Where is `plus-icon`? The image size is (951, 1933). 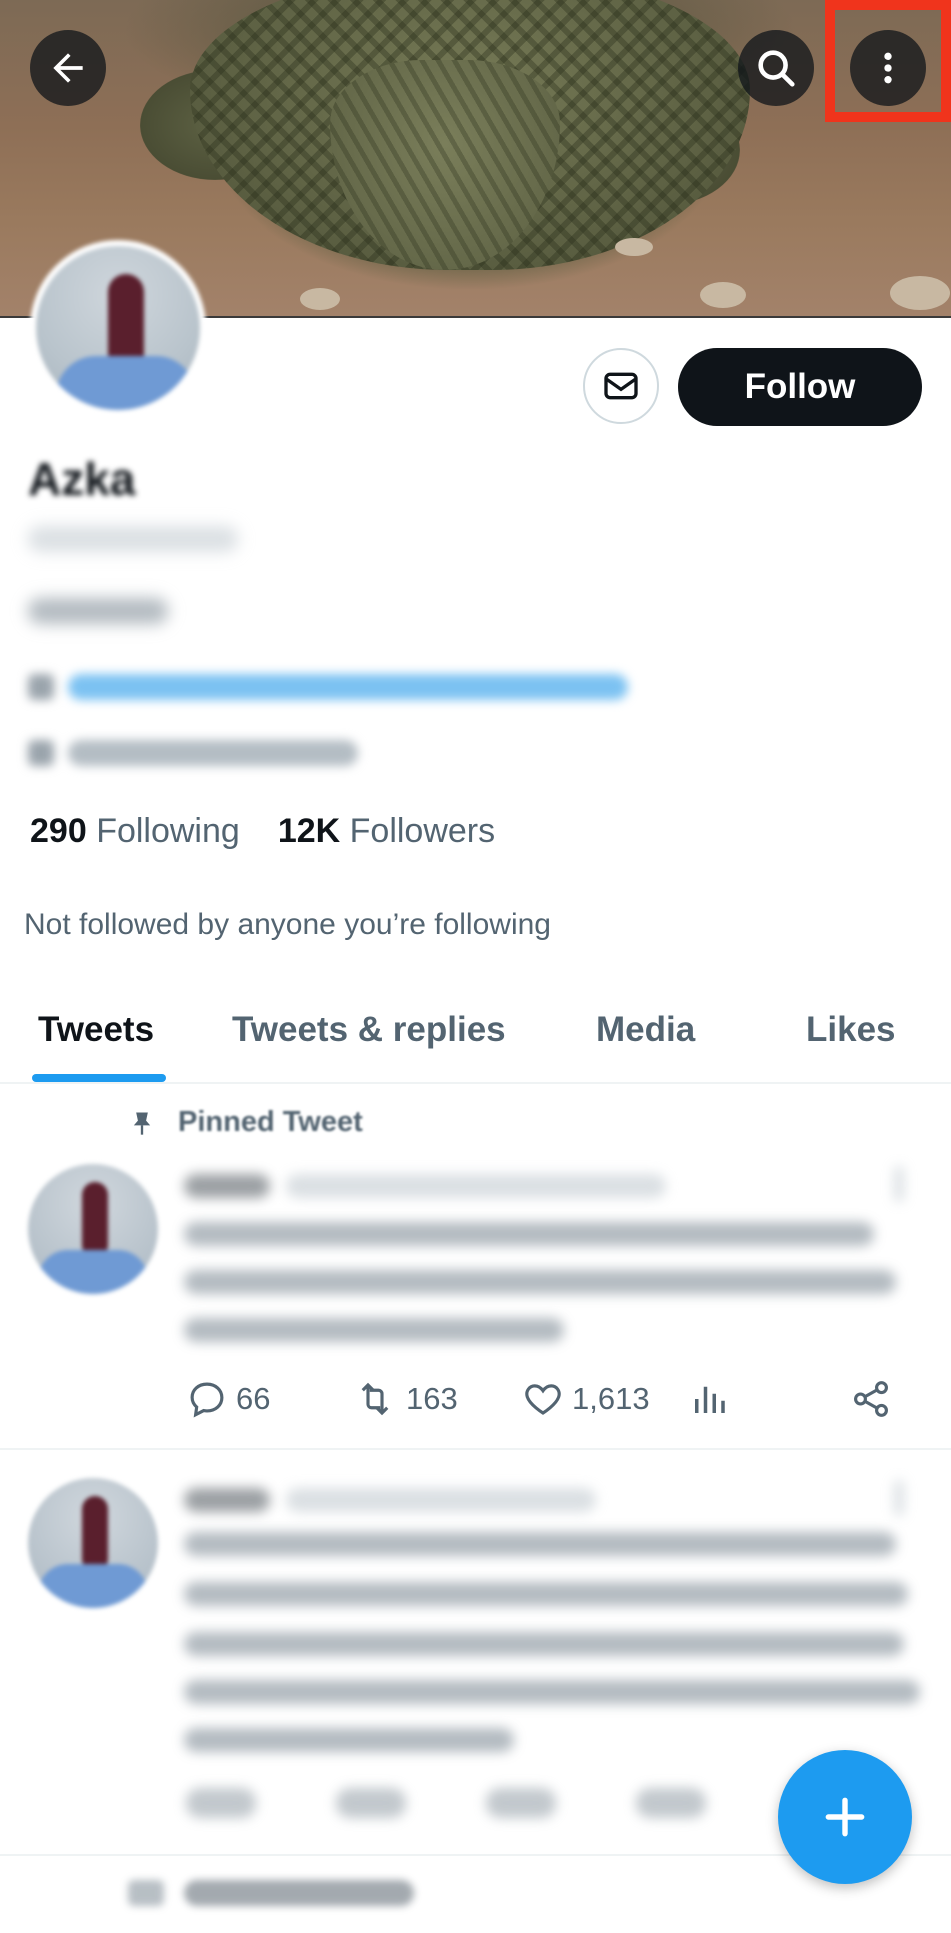
plus-icon is located at coordinates (845, 1817).